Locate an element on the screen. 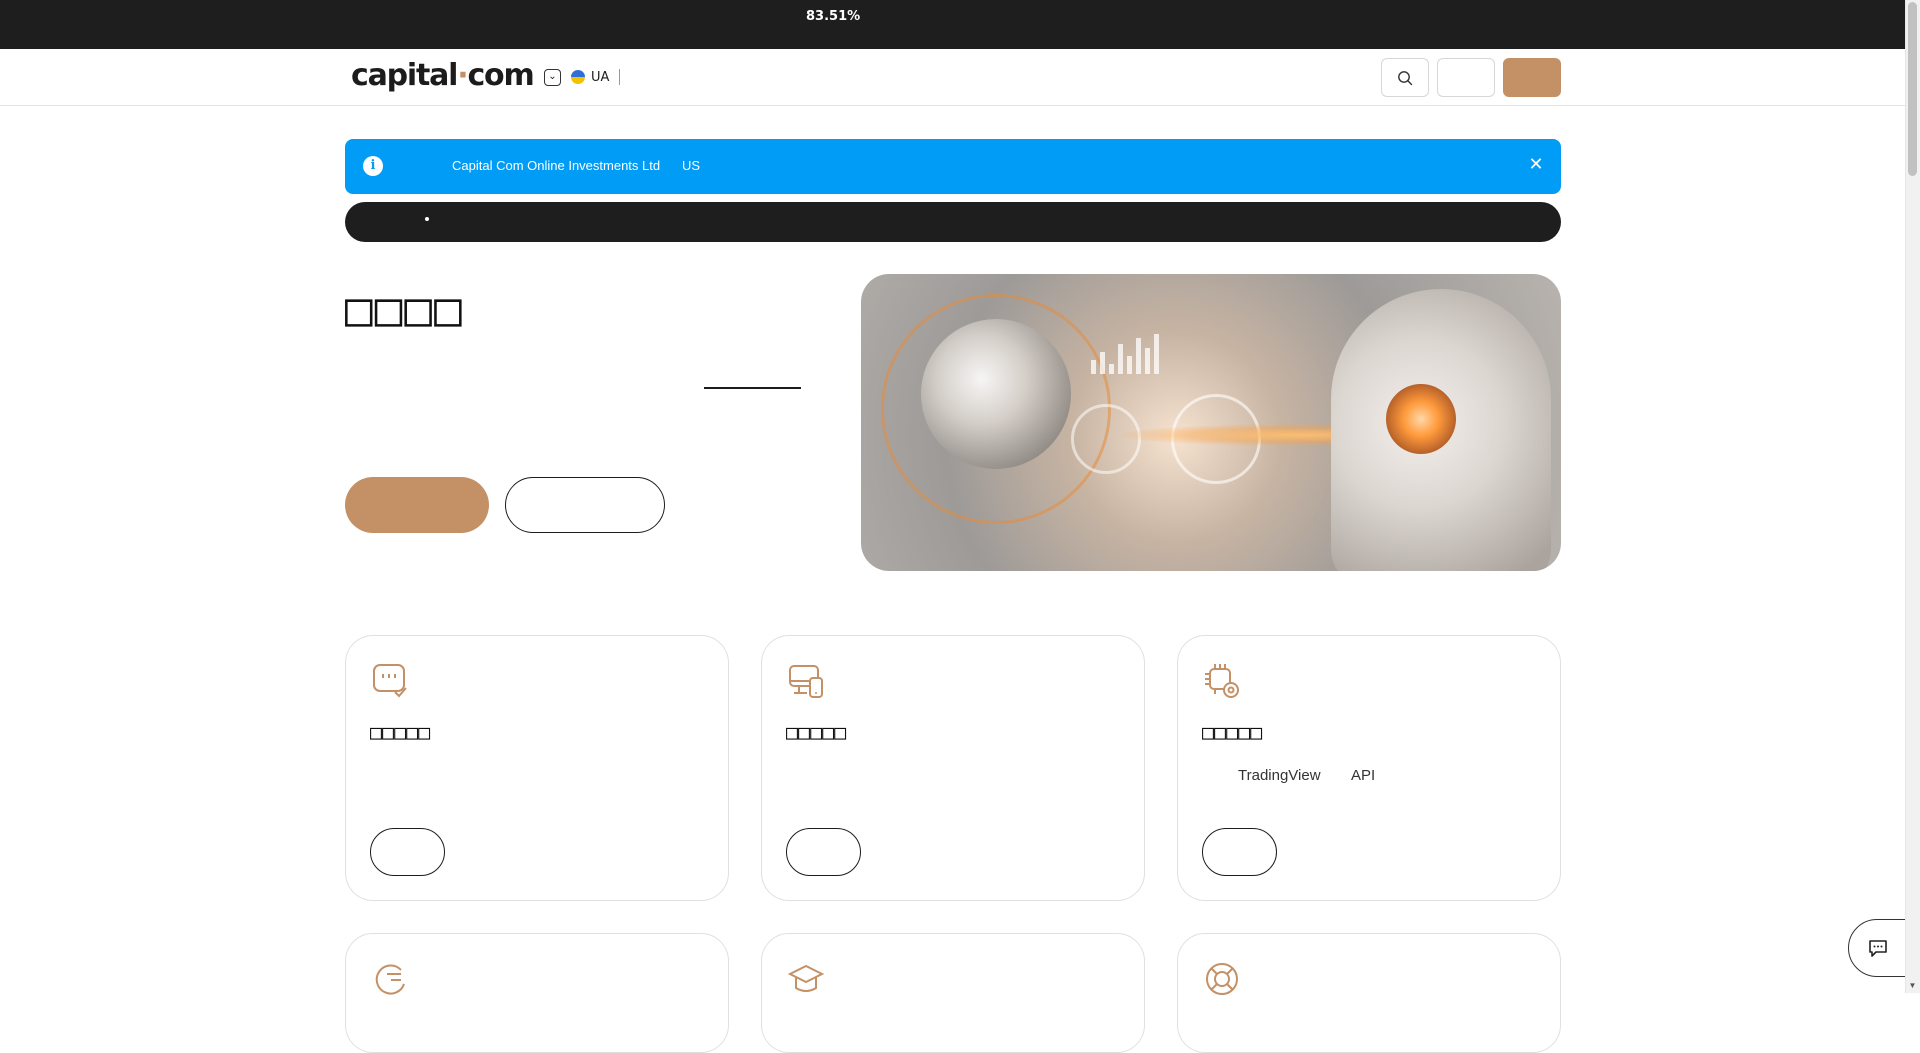 The width and height of the screenshot is (1920, 1053). card-description-tradingview: TradingView is located at coordinates (1279, 775).